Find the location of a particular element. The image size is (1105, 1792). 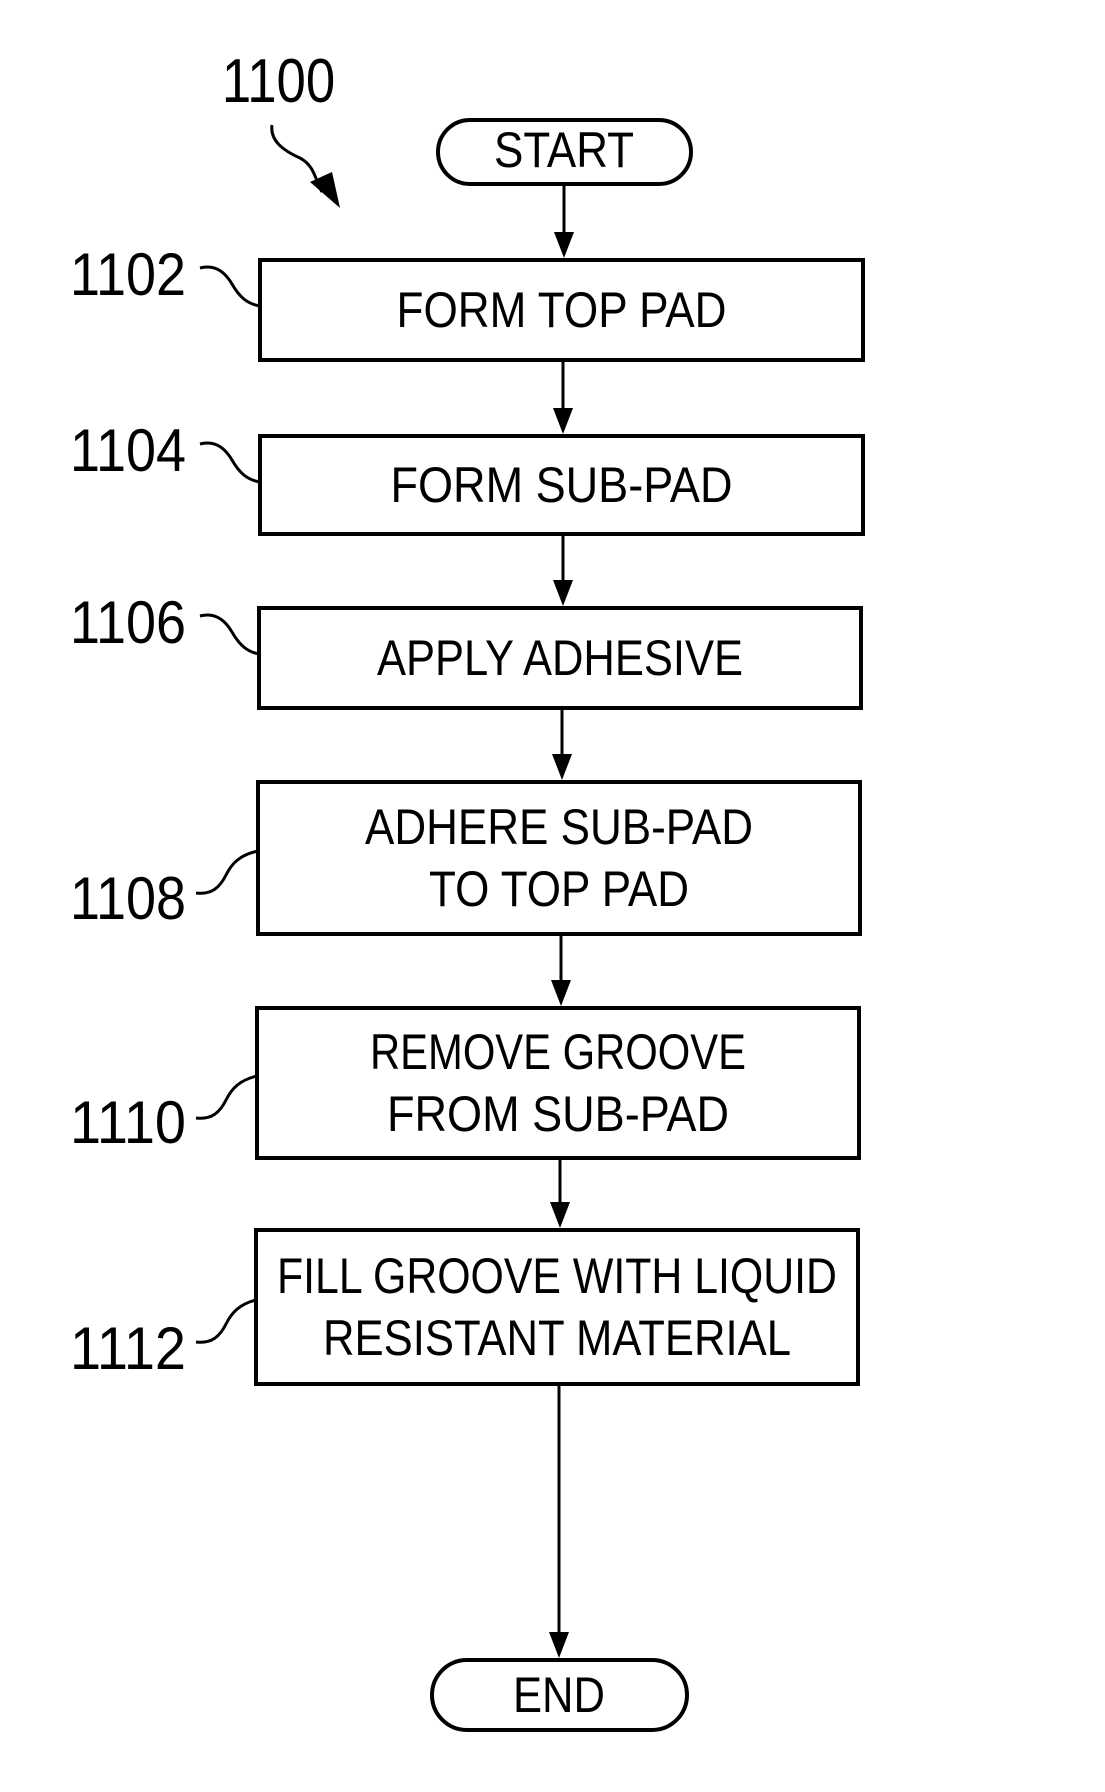

start-terminal: START is located at coordinates (564, 152).